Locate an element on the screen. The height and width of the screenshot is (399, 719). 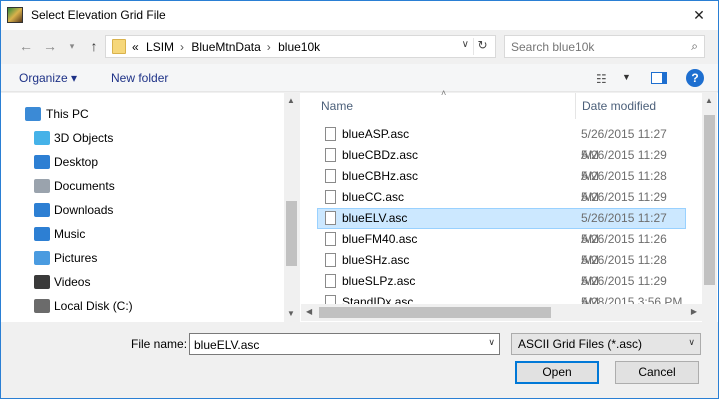
address-dropdown-icon: ∨ is located at coordinates (465, 44).